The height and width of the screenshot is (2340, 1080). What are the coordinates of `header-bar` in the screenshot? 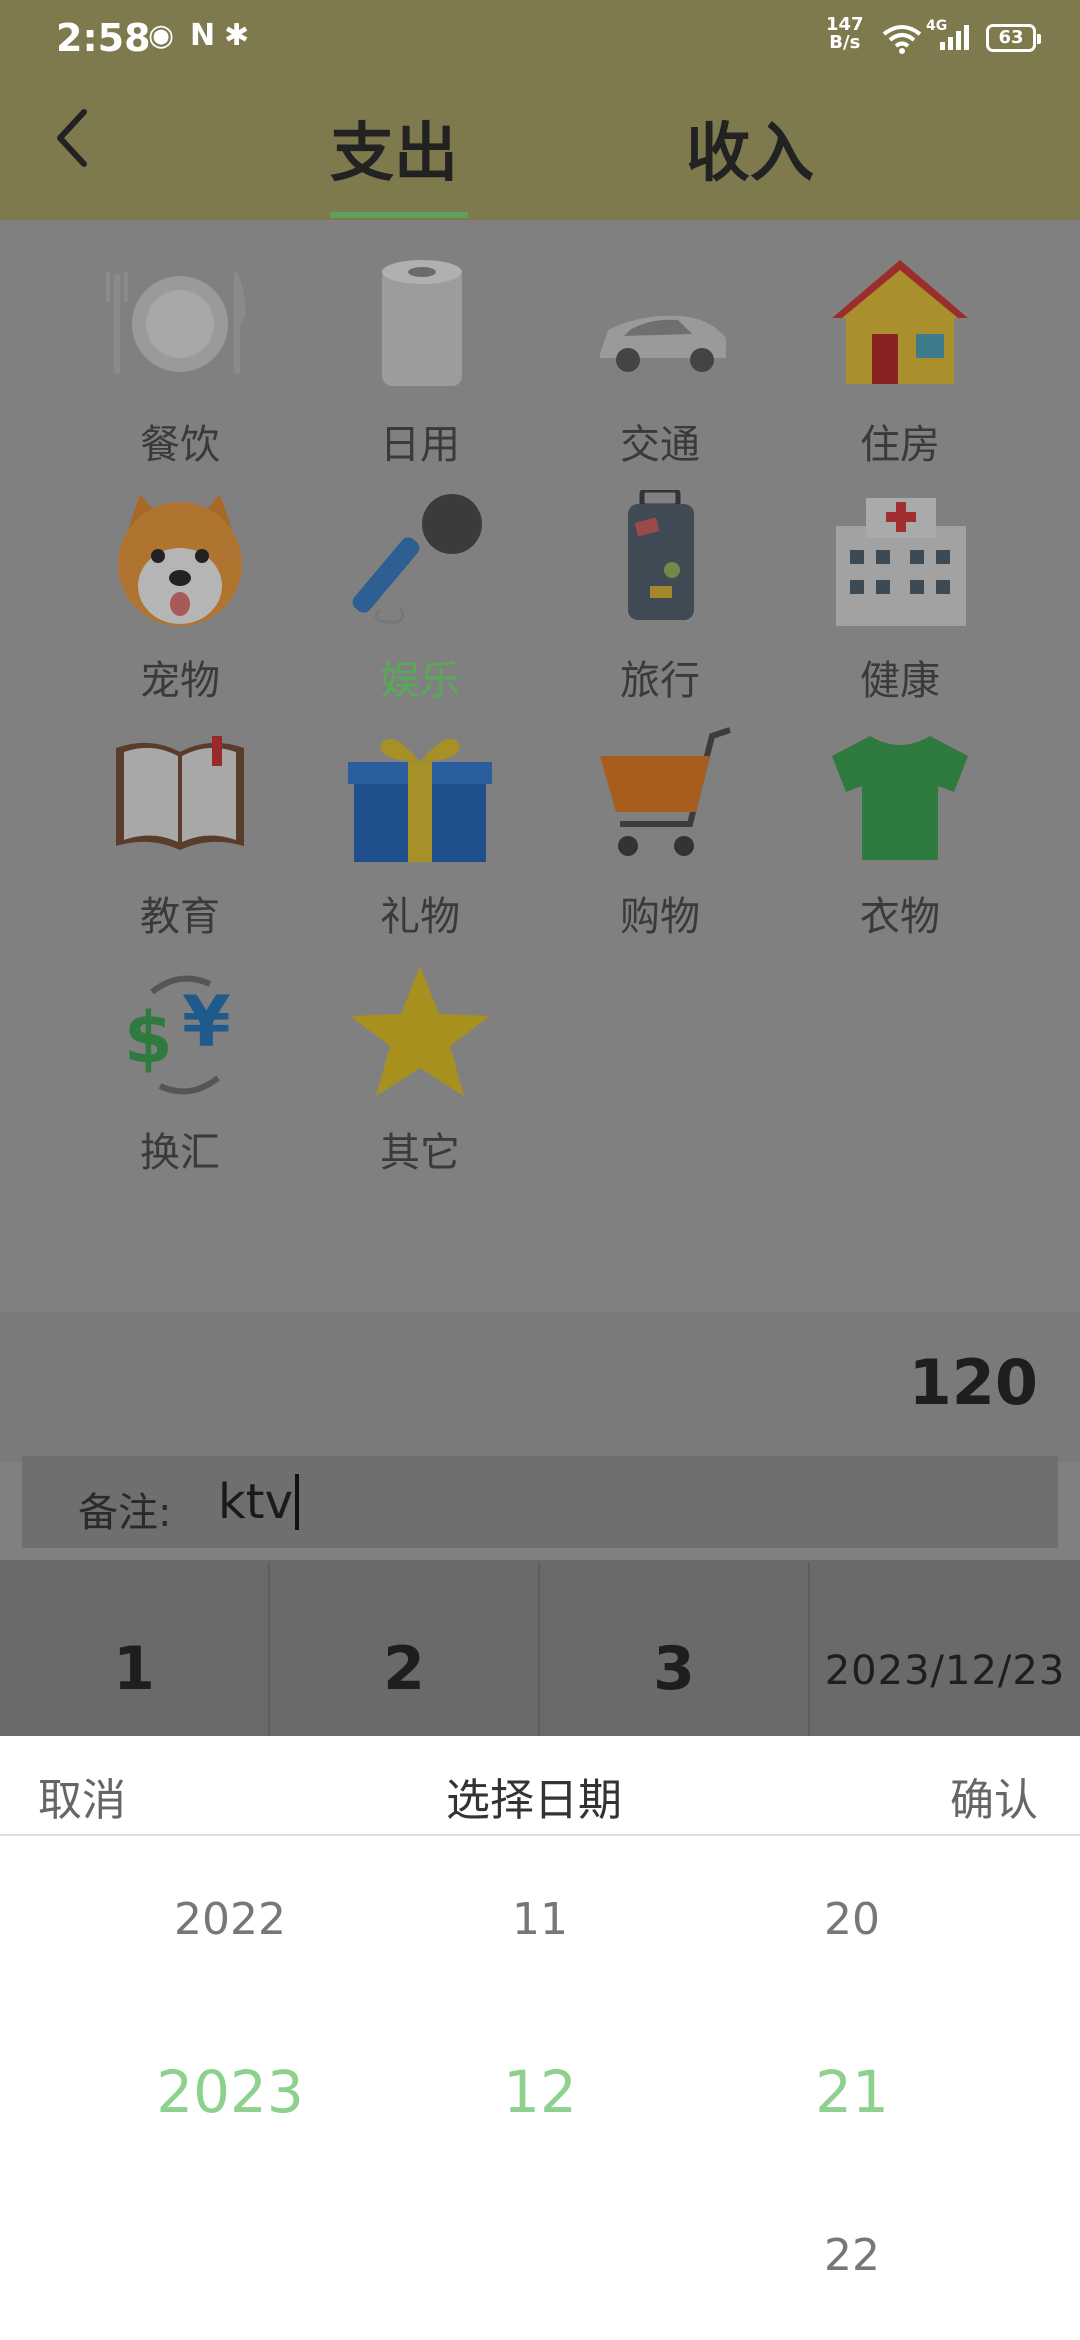 It's located at (540, 150).